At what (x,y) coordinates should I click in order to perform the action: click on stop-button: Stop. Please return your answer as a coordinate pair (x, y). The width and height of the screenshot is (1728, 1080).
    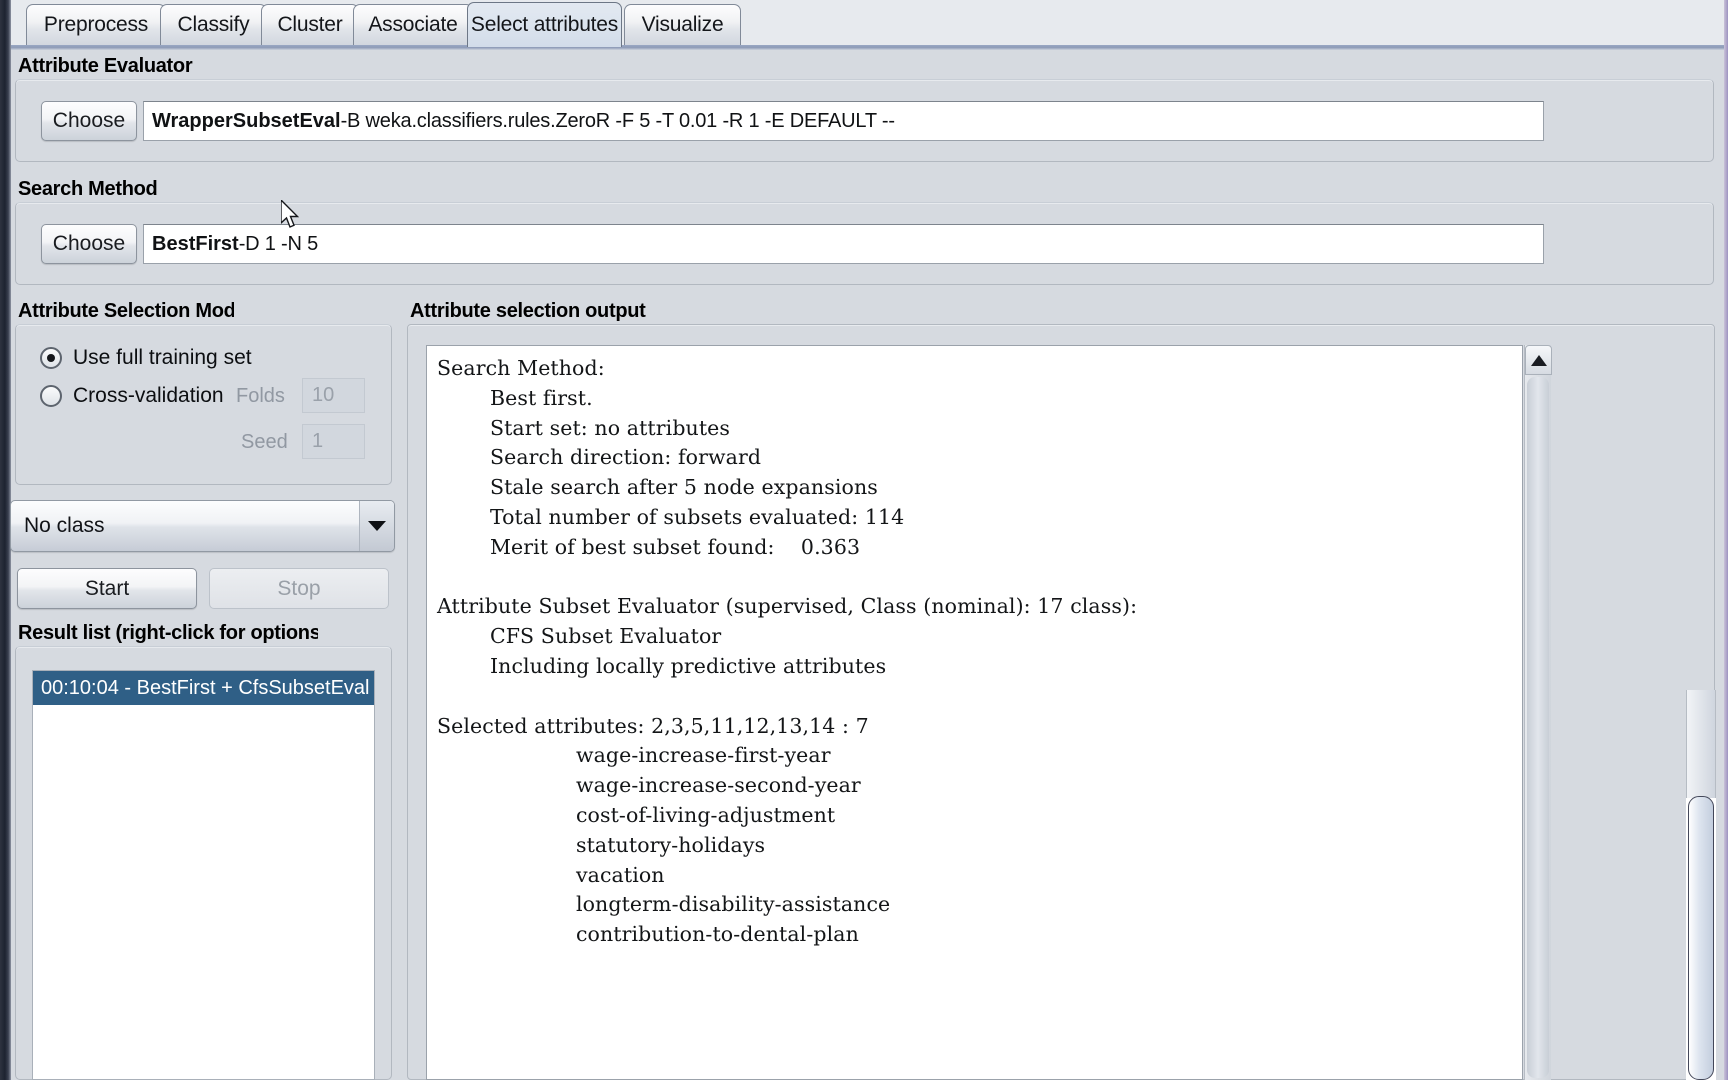
    Looking at the image, I should click on (299, 588).